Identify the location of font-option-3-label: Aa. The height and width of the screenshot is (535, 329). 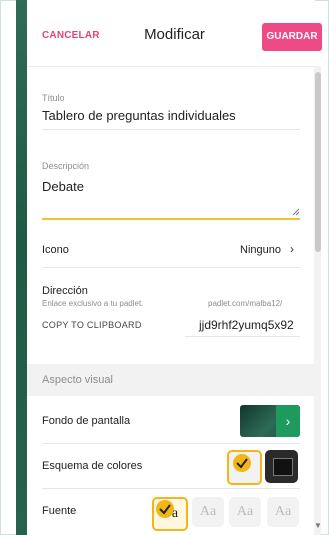
(245, 511).